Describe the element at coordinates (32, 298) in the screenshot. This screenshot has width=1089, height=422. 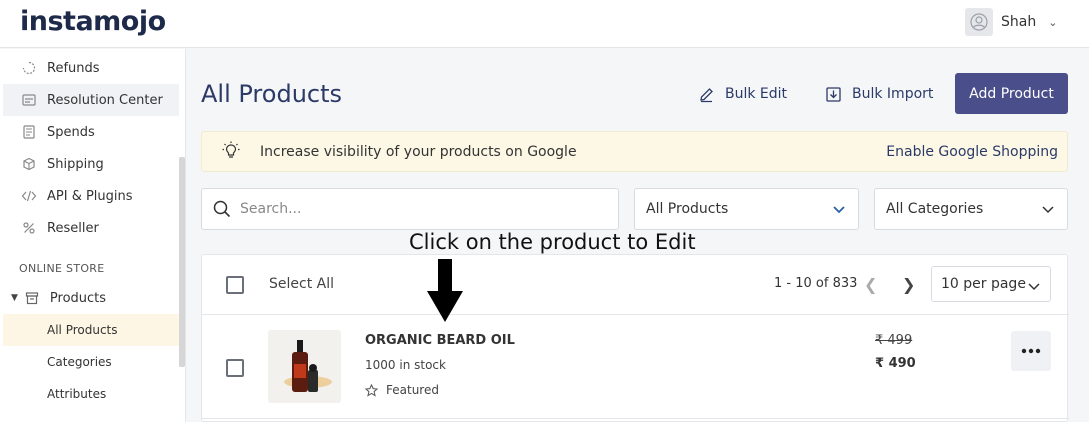
I see `store-icon` at that location.